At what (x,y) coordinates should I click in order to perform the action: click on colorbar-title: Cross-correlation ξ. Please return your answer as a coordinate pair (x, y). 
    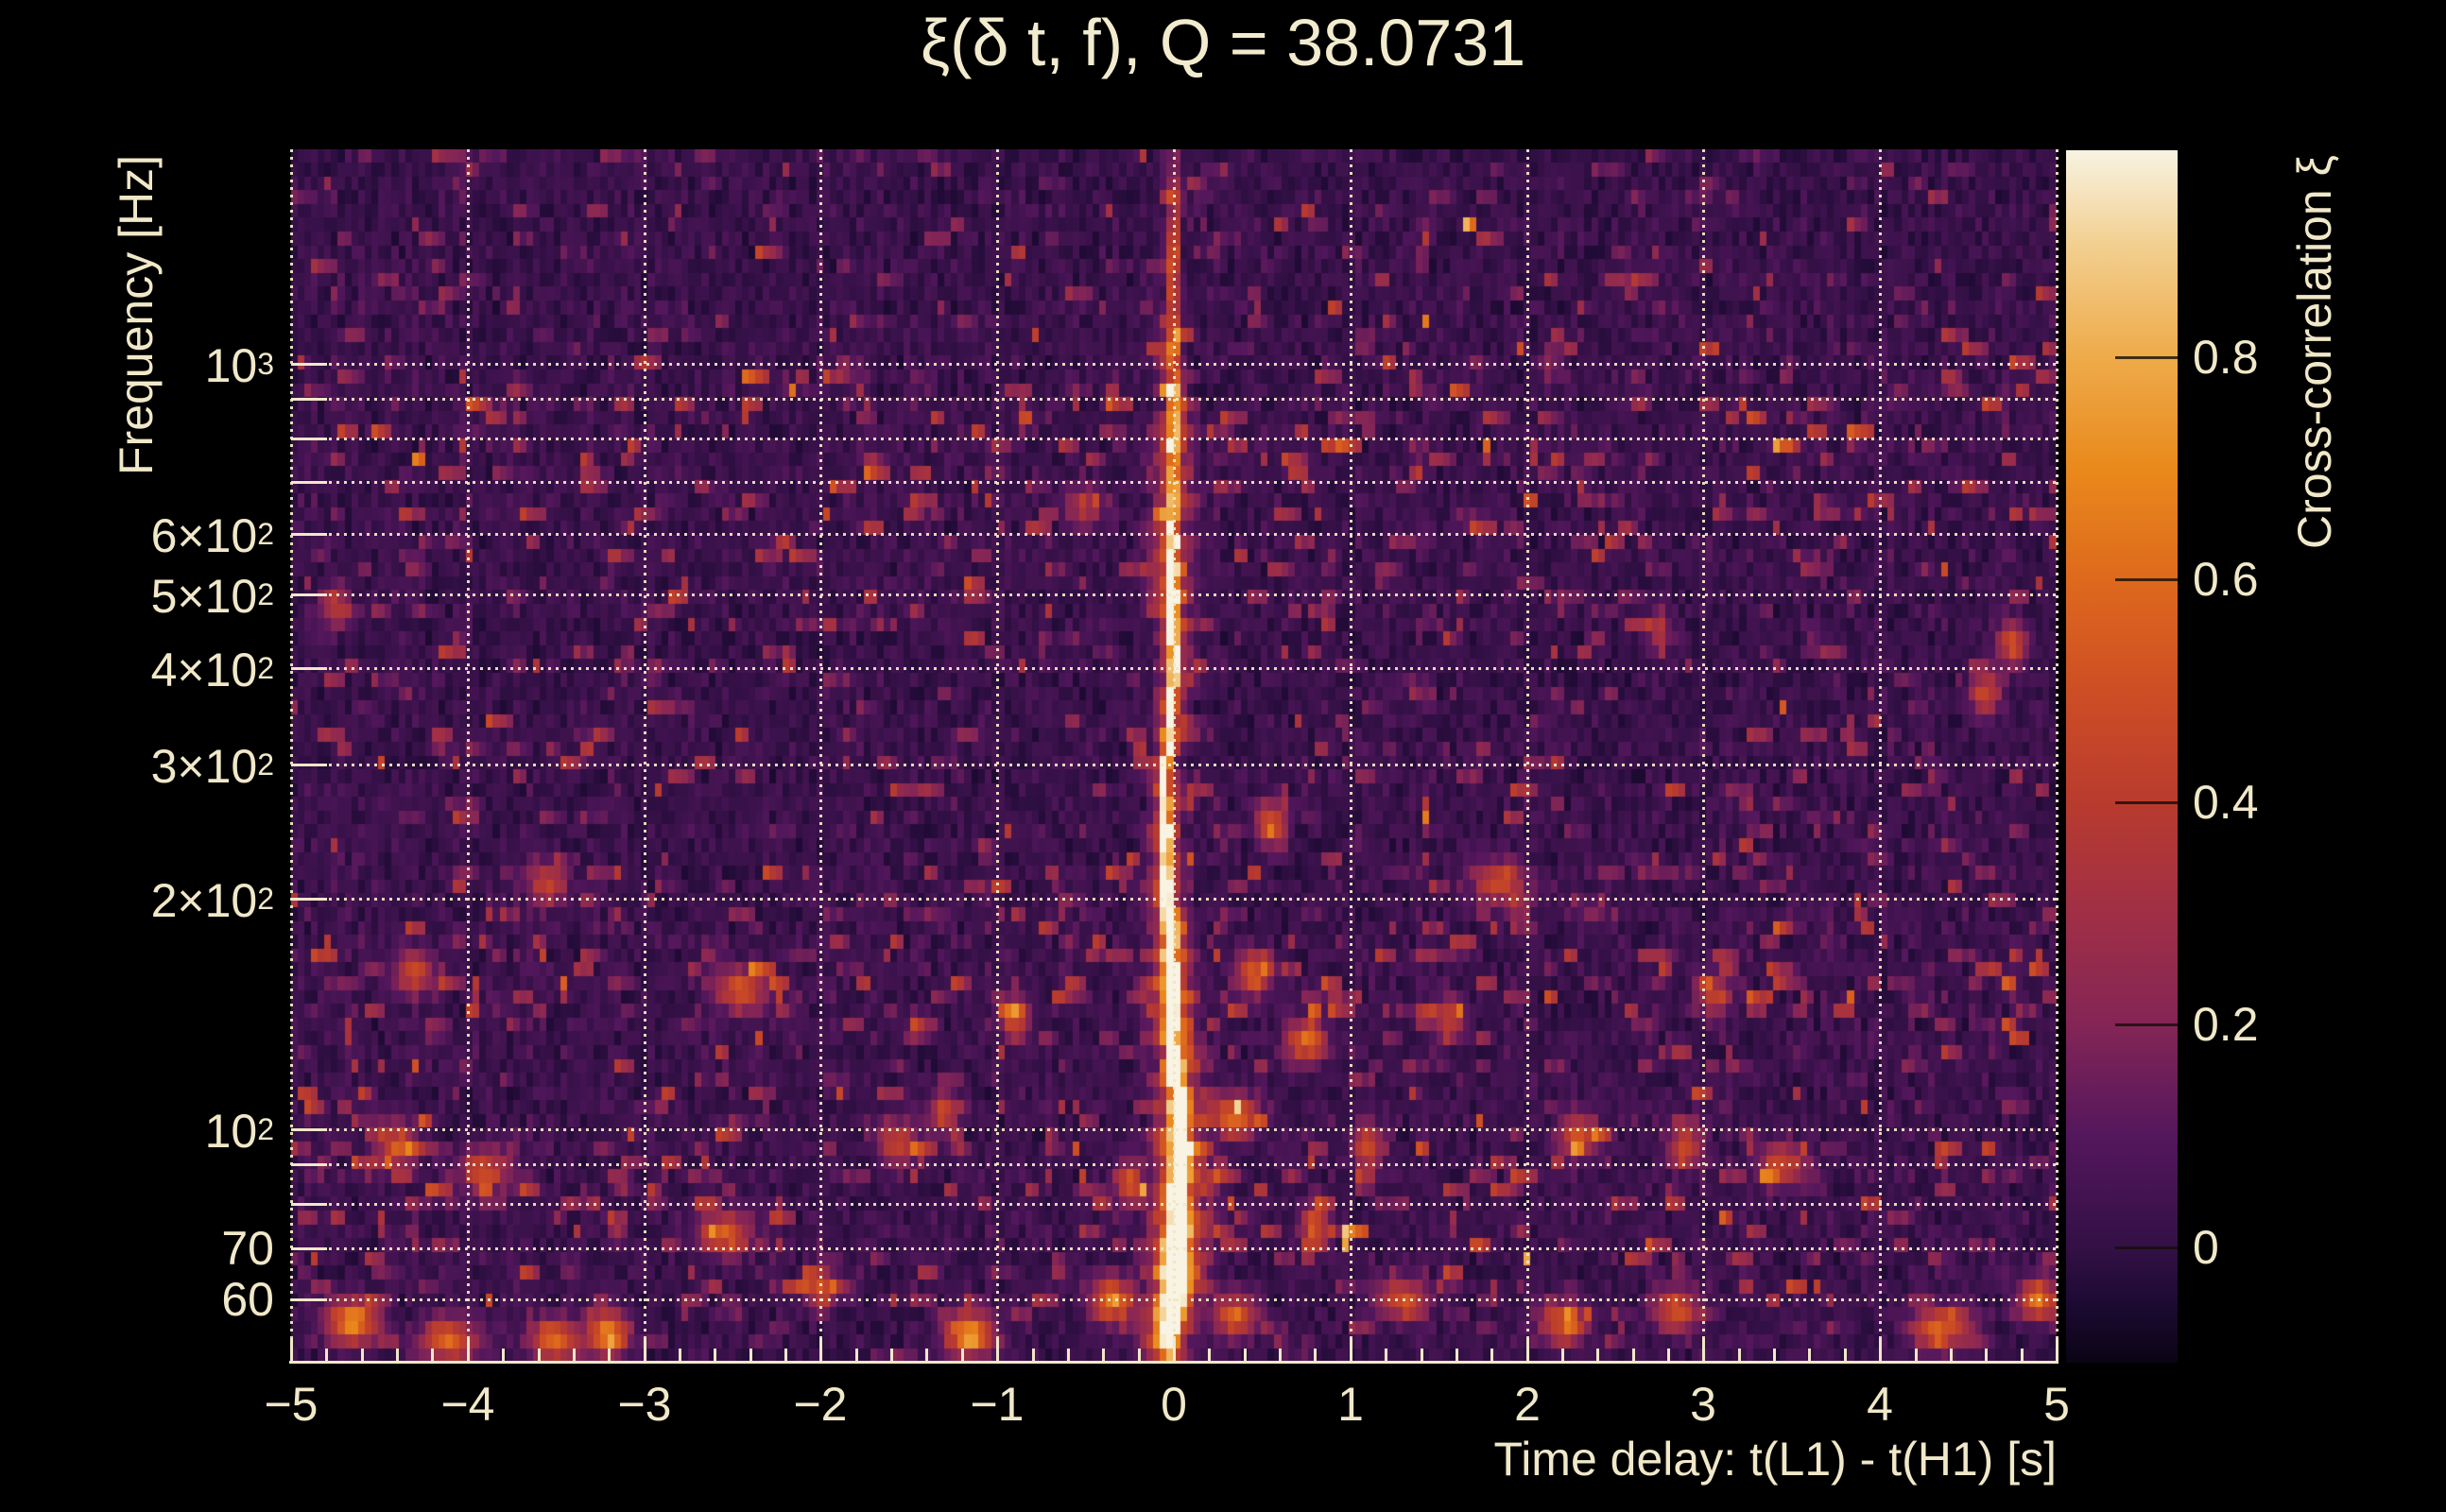
    Looking at the image, I should click on (2314, 351).